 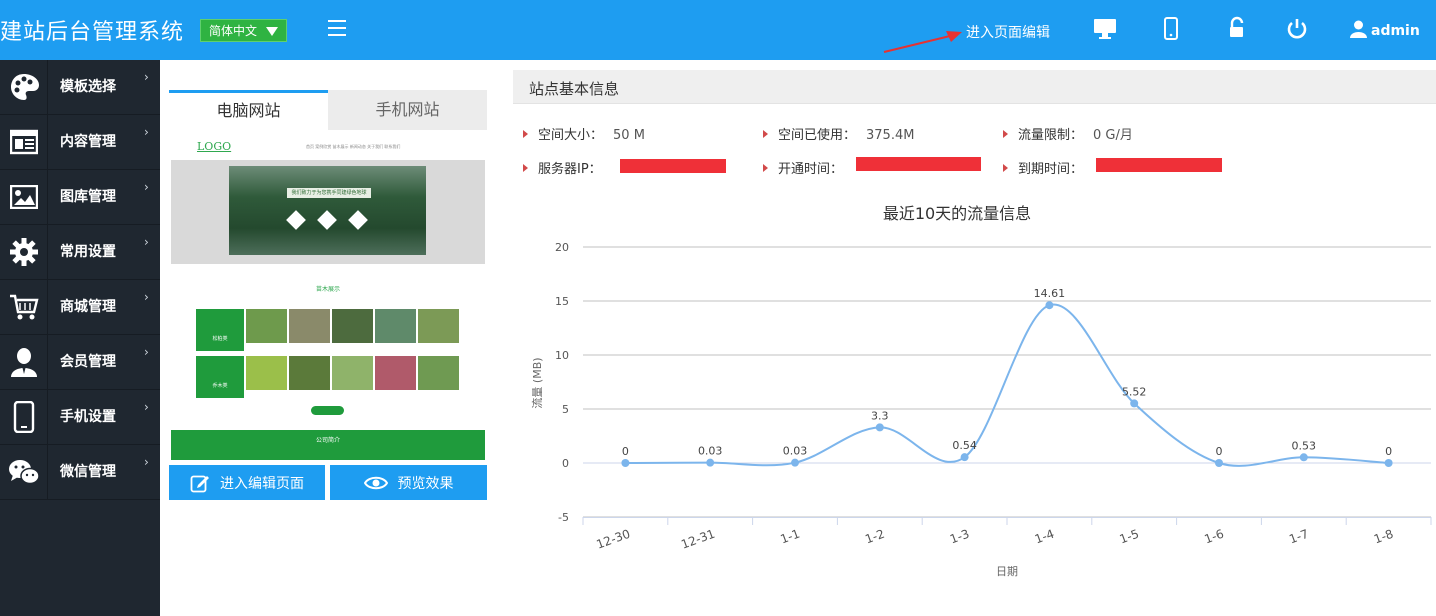 I want to click on unlock-icon, so click(x=1237, y=29).